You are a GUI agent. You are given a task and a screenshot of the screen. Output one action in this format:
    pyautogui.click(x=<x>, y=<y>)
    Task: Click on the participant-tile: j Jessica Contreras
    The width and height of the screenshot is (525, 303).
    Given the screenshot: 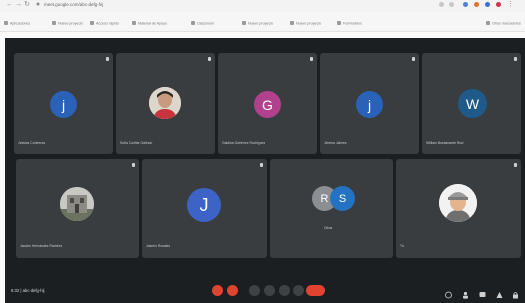 What is the action you would take?
    pyautogui.click(x=63, y=103)
    